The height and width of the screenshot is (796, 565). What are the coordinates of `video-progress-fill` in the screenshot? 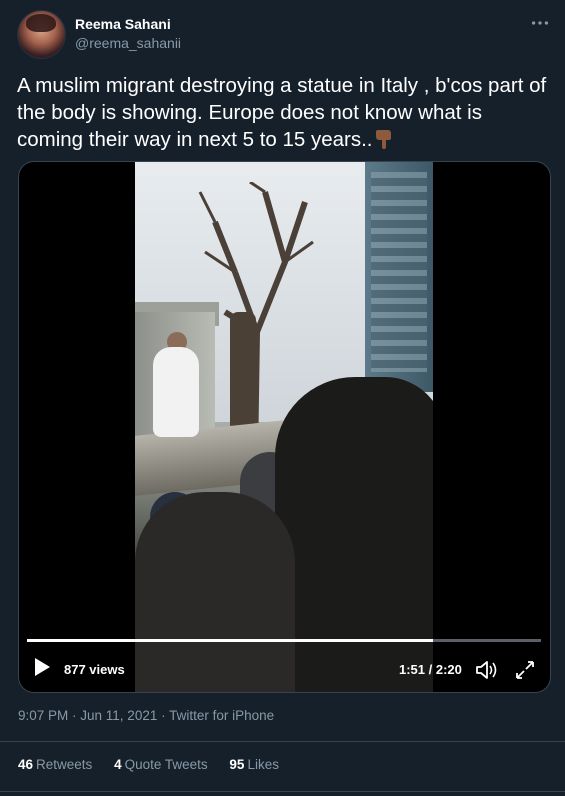 It's located at (230, 640).